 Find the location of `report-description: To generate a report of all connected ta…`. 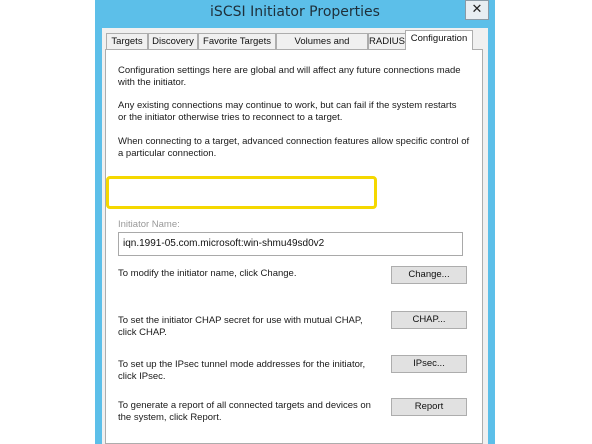

report-description: To generate a report of all connected ta… is located at coordinates (244, 411).